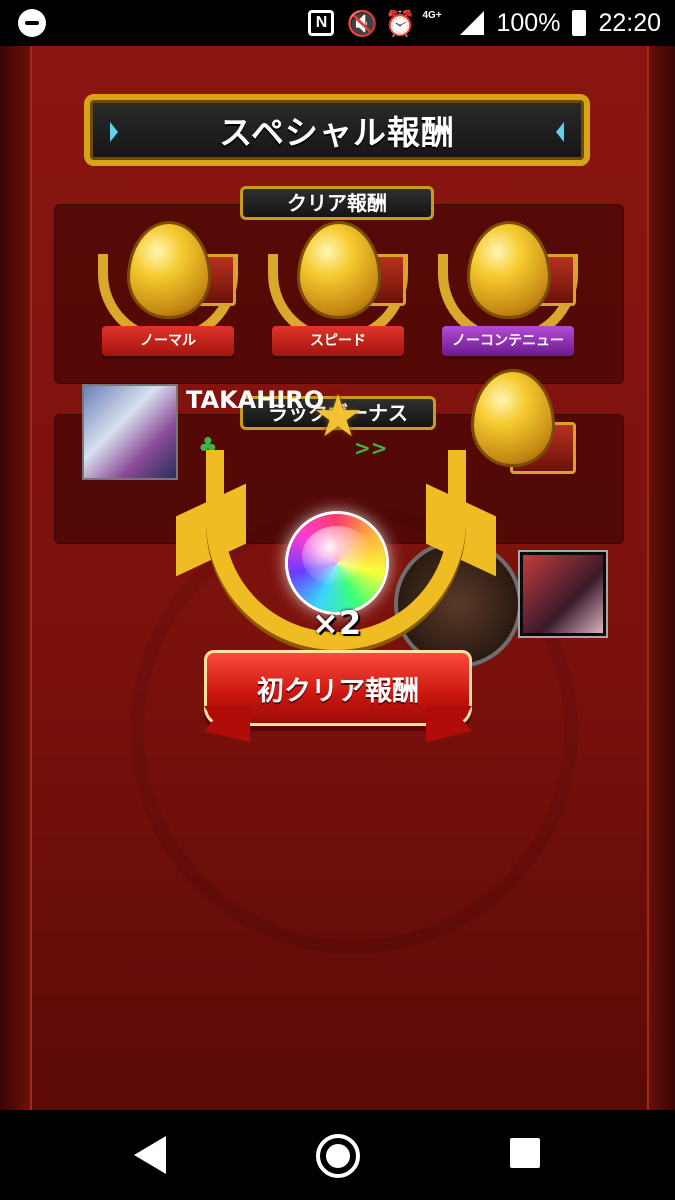  I want to click on reward-label: スピード, so click(338, 341).